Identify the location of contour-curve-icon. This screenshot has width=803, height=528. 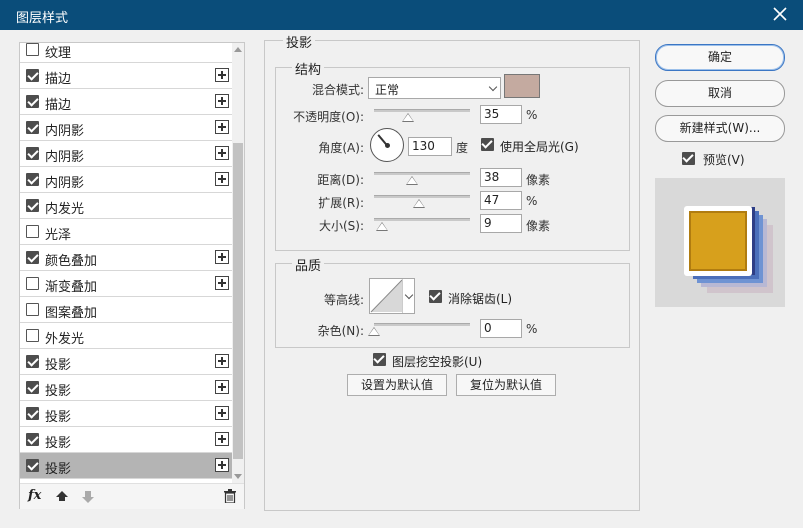
(386, 296).